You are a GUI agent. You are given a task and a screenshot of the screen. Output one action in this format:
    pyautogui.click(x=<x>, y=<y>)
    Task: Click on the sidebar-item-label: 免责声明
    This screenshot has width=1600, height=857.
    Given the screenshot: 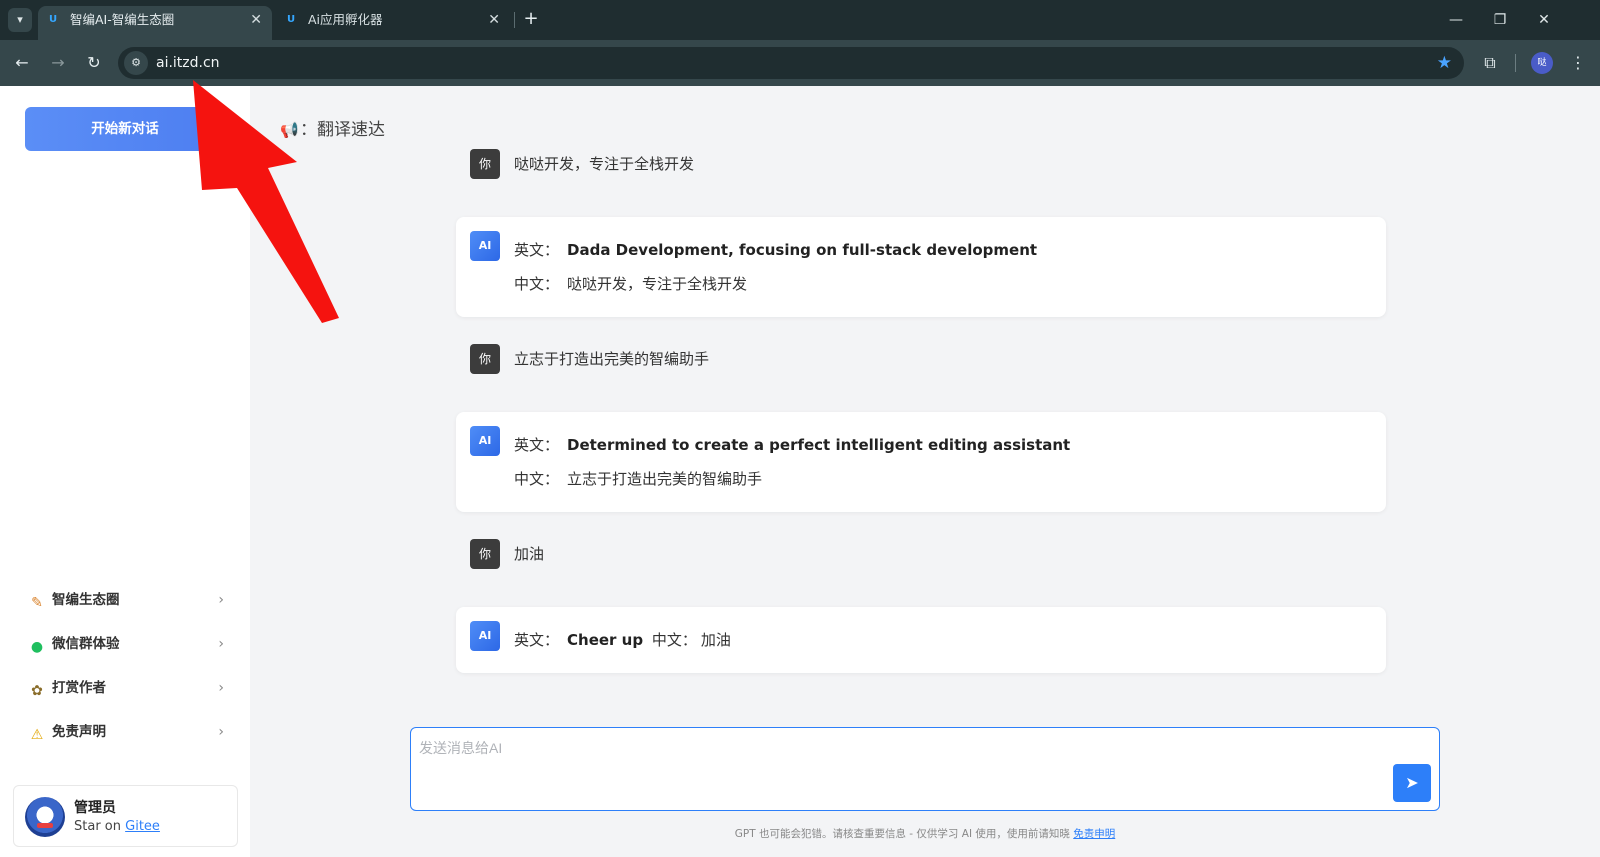 What is the action you would take?
    pyautogui.click(x=79, y=732)
    